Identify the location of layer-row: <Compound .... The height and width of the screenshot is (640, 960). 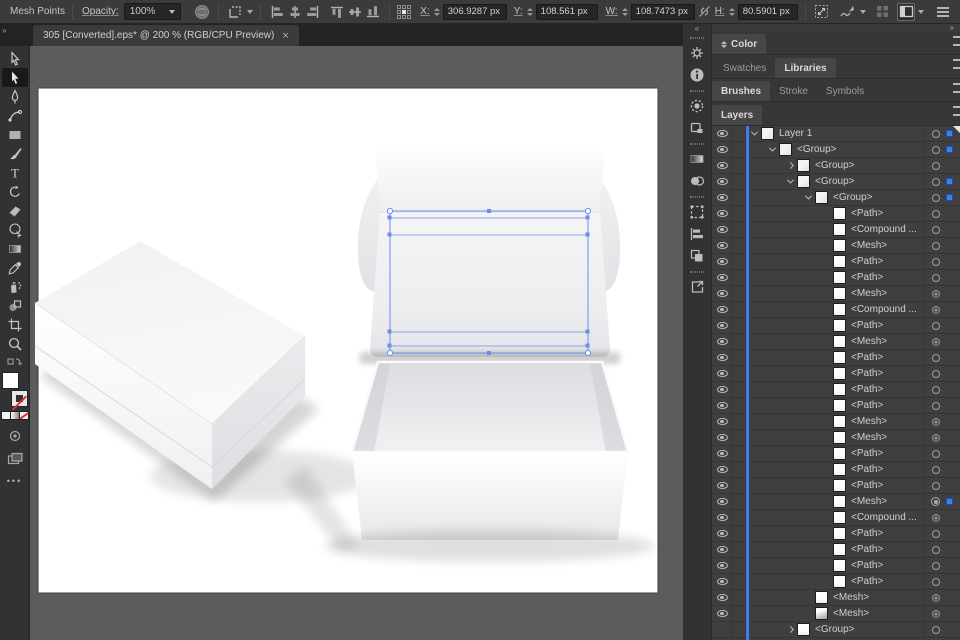
(836, 230).